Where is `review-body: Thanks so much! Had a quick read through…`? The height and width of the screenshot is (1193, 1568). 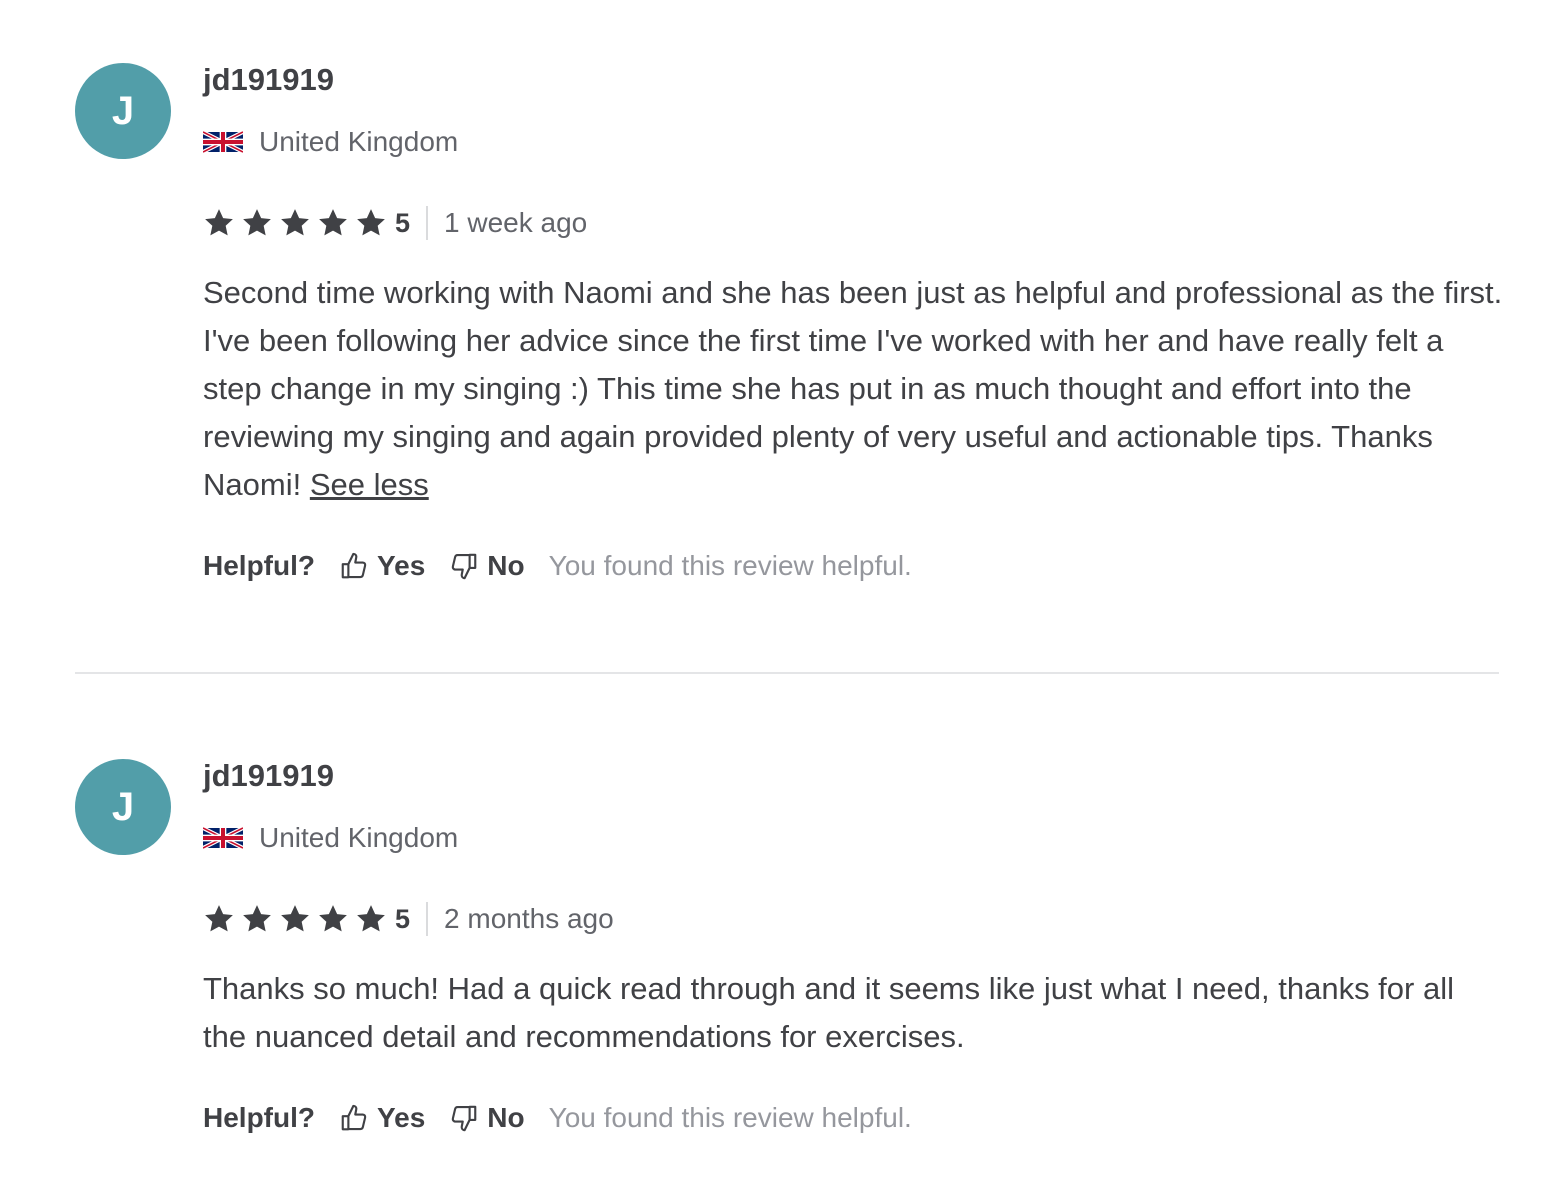 review-body: Thanks so much! Had a quick read through… is located at coordinates (828, 1012).